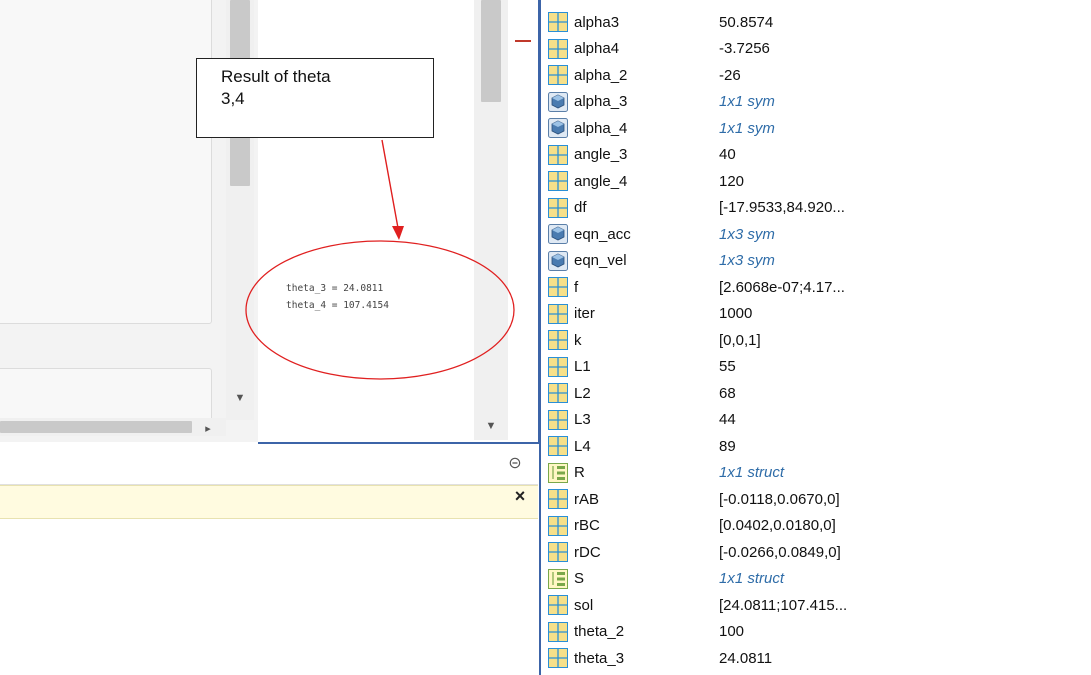  Describe the element at coordinates (578, 340) in the screenshot. I see `variable-name: k` at that location.